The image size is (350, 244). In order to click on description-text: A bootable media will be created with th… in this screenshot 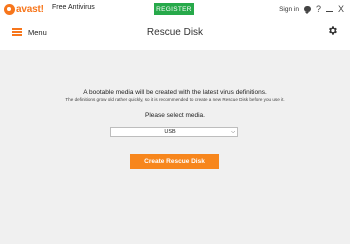, I will do `click(175, 92)`.